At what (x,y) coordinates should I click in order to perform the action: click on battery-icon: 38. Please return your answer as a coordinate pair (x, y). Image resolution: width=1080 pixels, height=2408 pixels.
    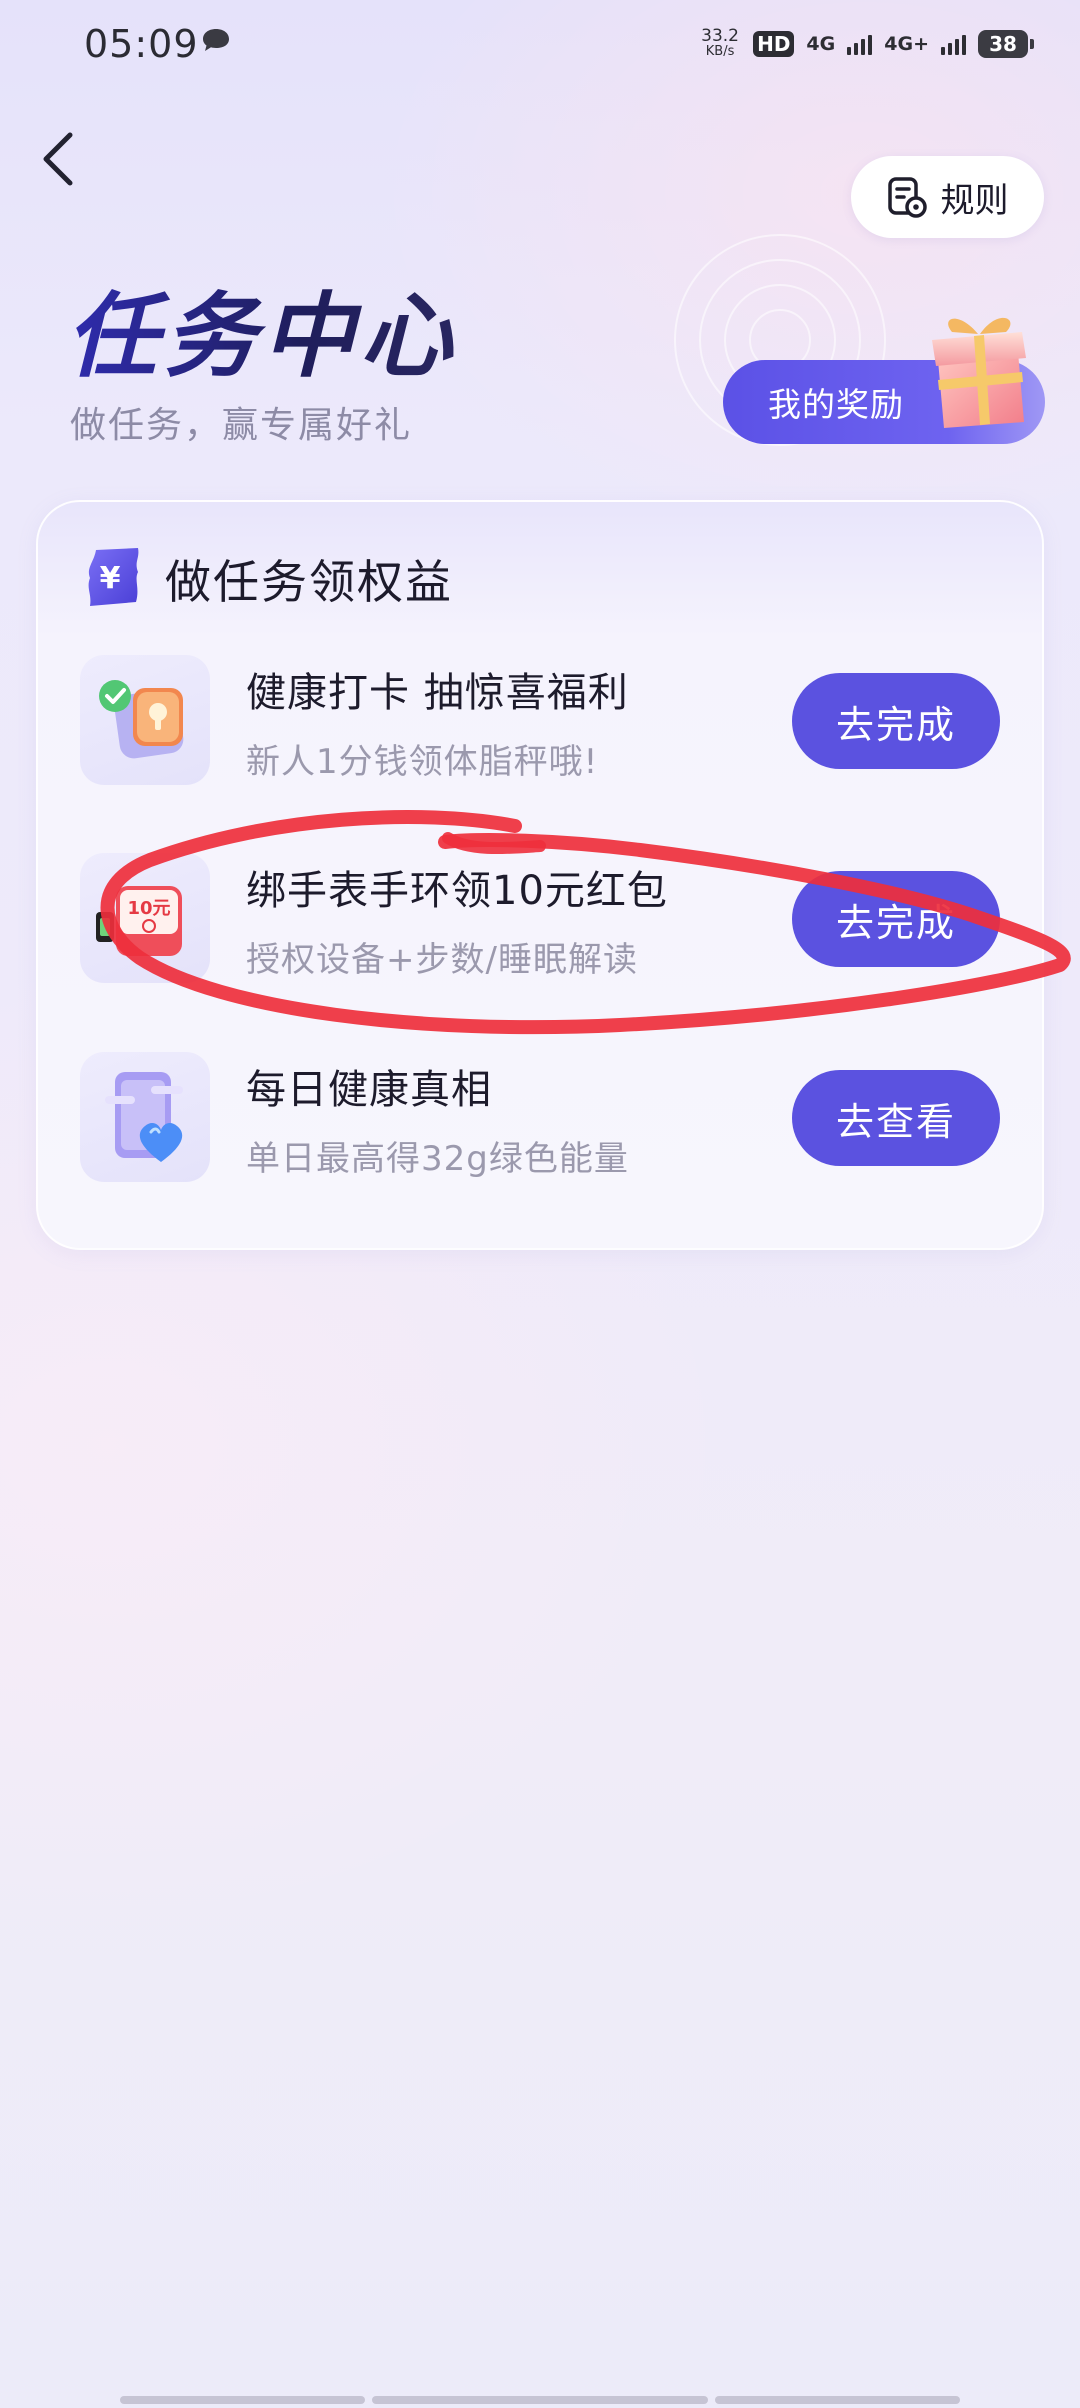
    Looking at the image, I should click on (1006, 44).